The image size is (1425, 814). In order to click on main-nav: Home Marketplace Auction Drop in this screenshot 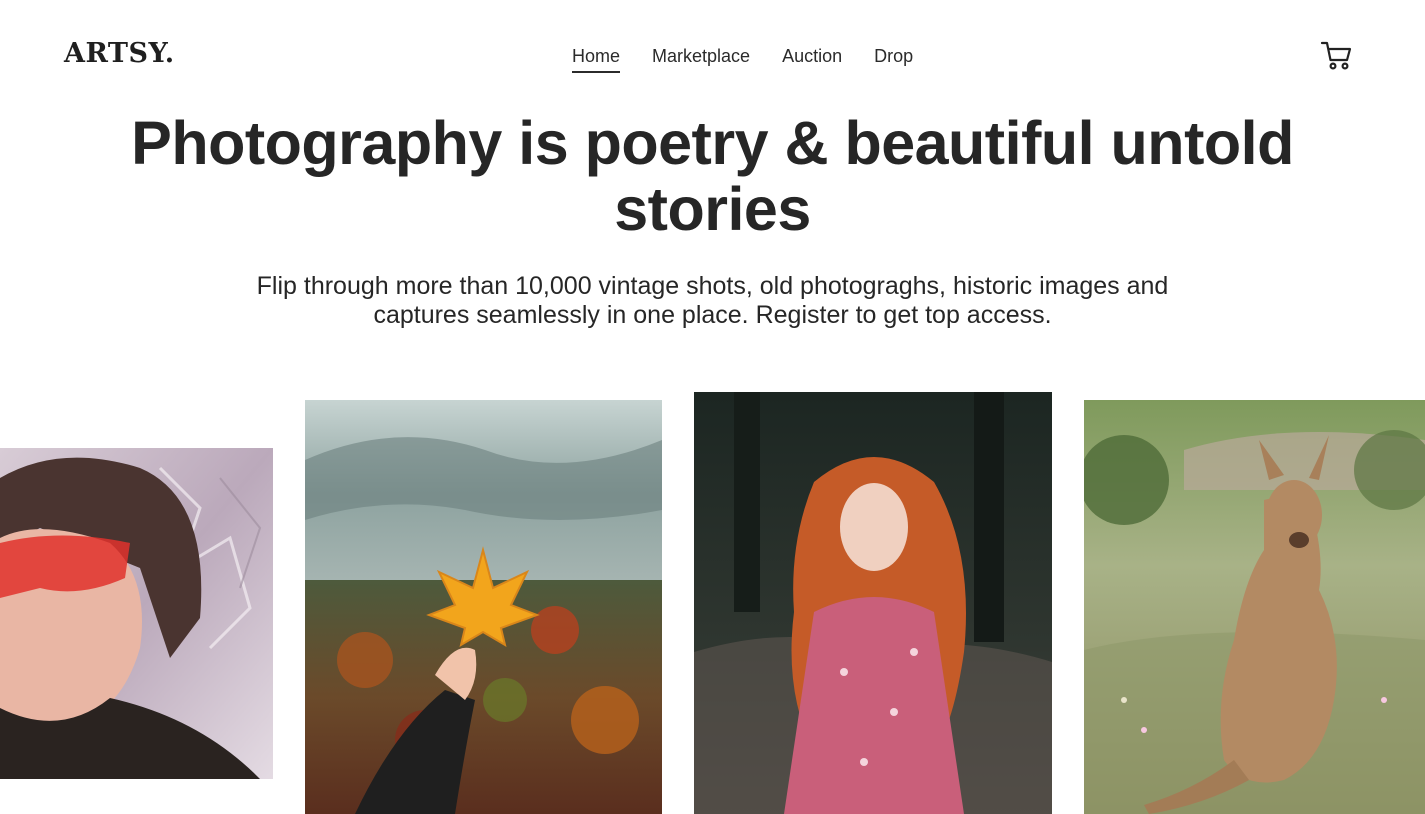, I will do `click(742, 59)`.